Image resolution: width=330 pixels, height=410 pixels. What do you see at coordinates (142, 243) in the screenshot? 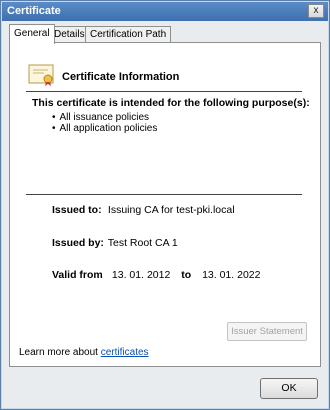
I see `issued-by-value: Test Root CA 1` at bounding box center [142, 243].